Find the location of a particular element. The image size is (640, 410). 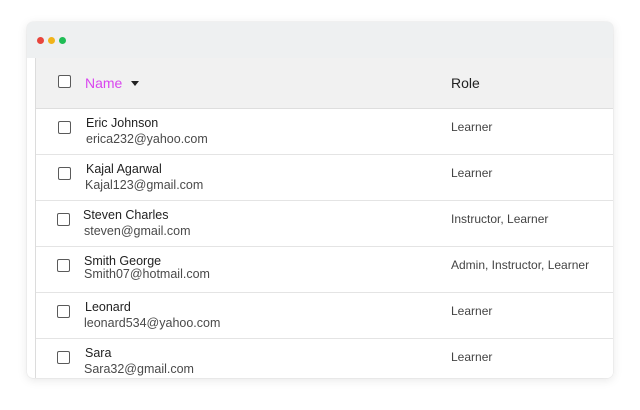

table-row: Leonard leonard534@yahoo.com Learner is located at coordinates (324, 316).